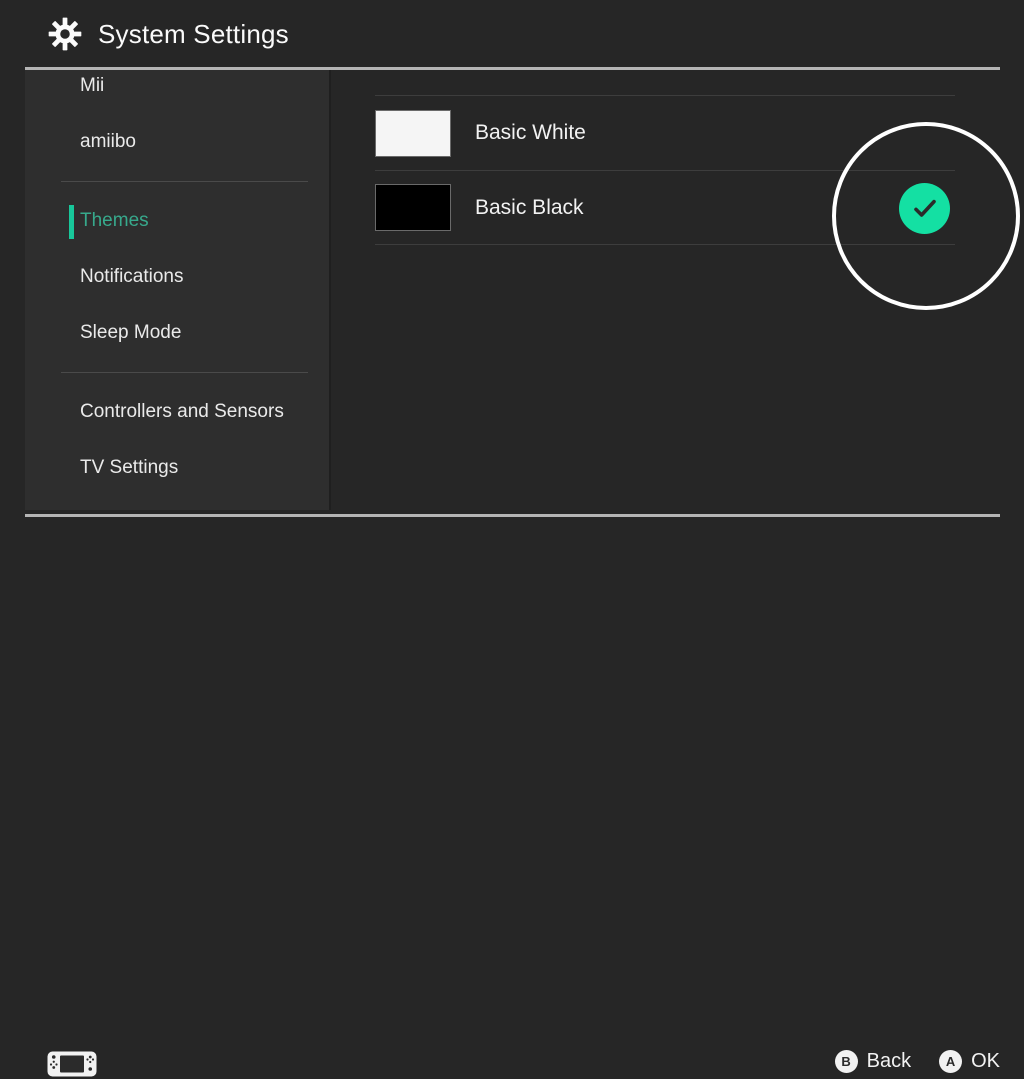 This screenshot has height=1079, width=1024. Describe the element at coordinates (177, 142) in the screenshot. I see `sidebar-item-amiibo: amiibo` at that location.